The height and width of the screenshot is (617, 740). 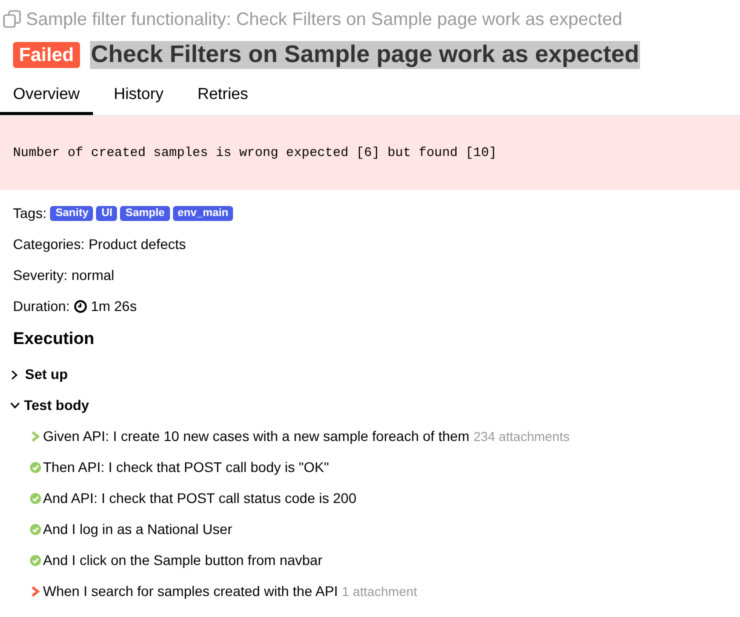 I want to click on field-value: 1m 26s, so click(x=113, y=306).